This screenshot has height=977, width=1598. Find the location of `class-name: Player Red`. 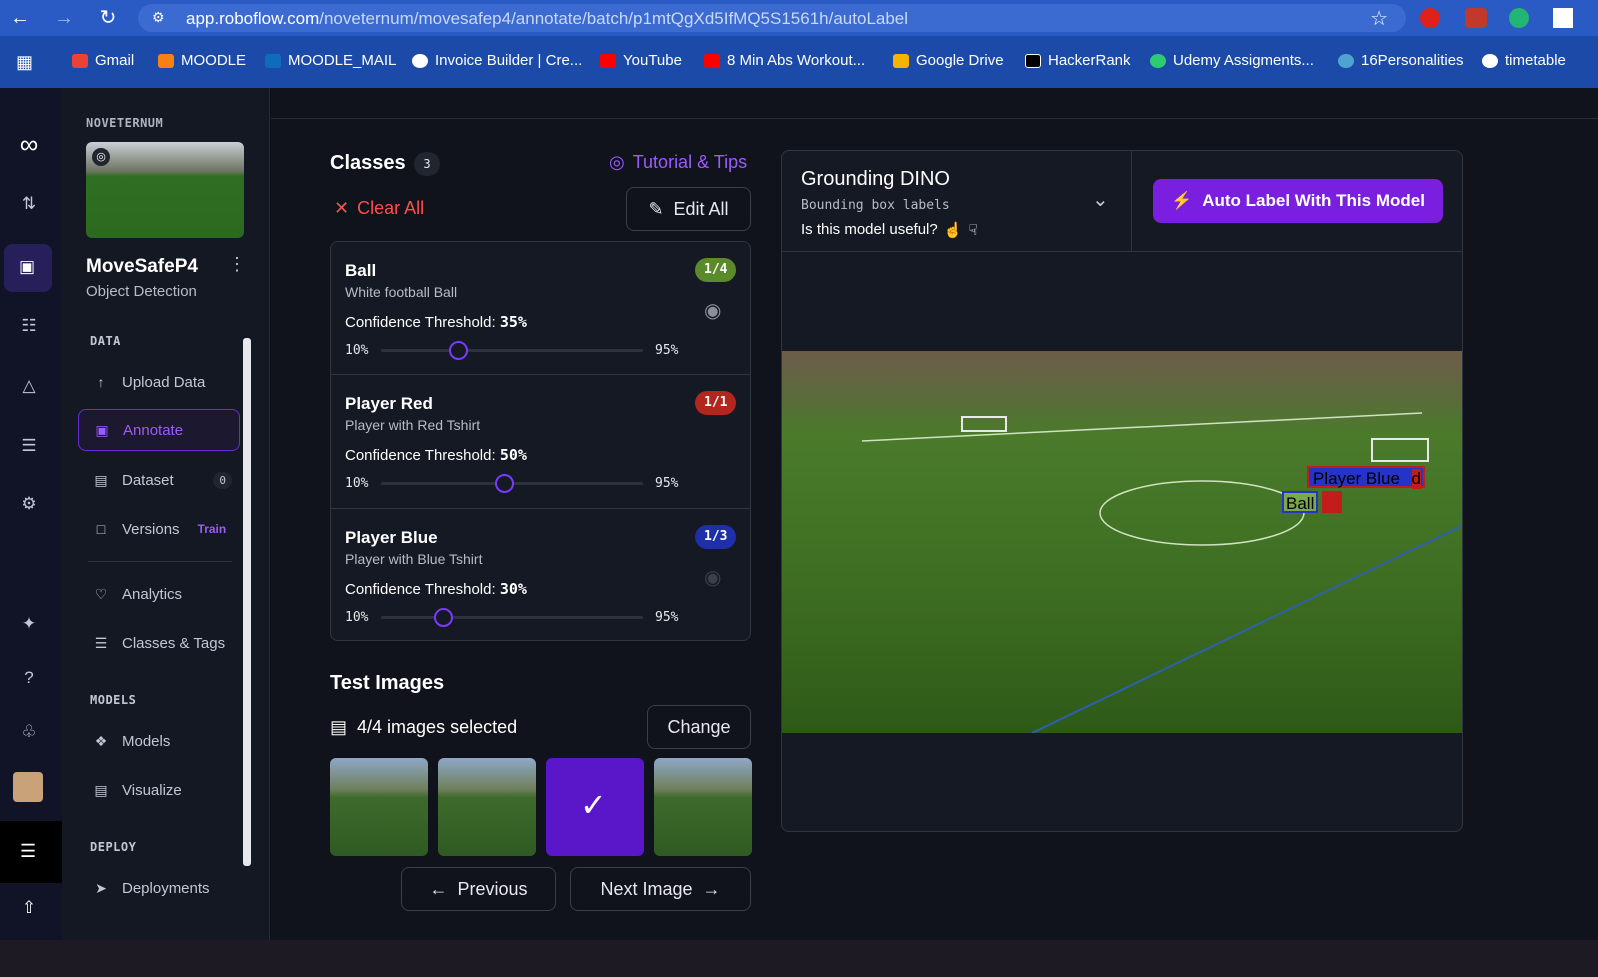

class-name: Player Red is located at coordinates (389, 403).